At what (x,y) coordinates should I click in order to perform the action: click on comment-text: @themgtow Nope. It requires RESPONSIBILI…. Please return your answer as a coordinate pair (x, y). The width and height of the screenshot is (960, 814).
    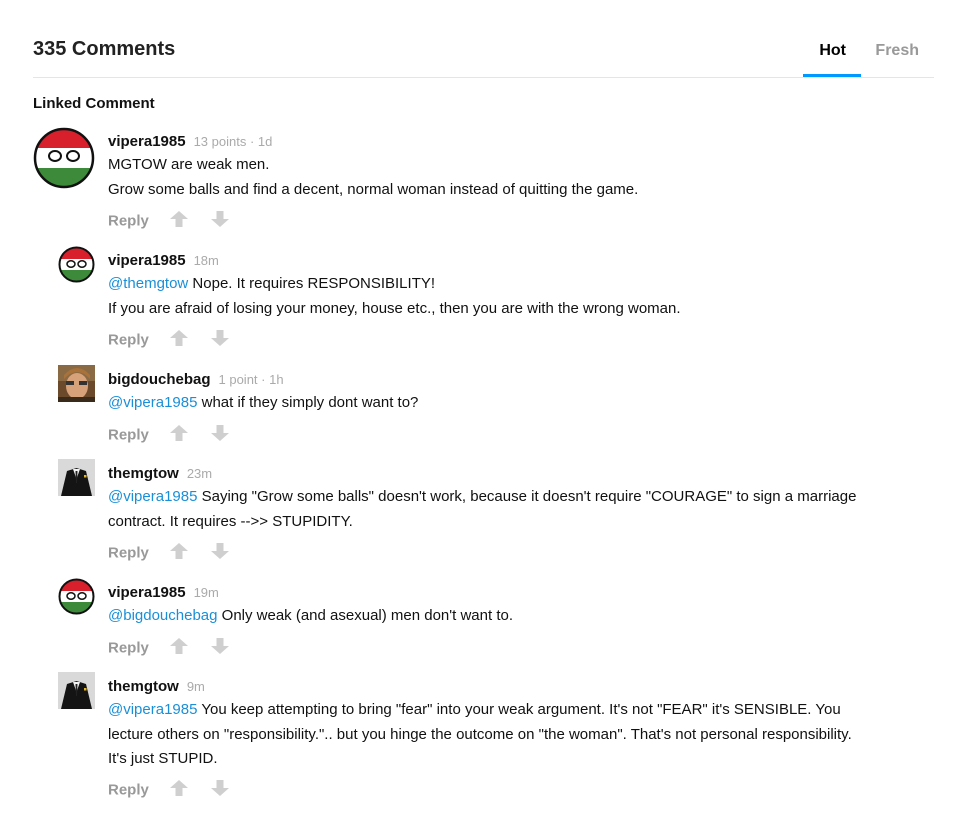
    Looking at the image, I should click on (523, 296).